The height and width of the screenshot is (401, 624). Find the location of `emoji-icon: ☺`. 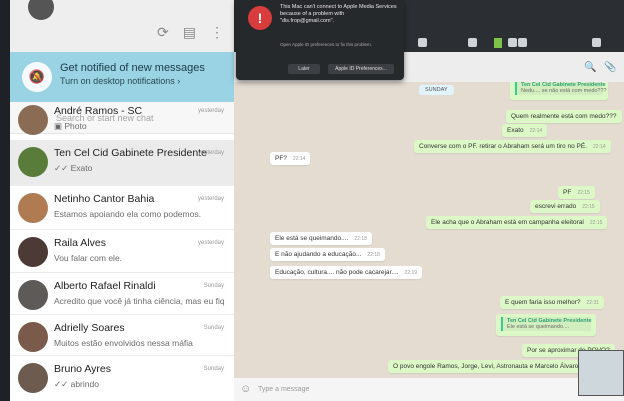

emoji-icon: ☺ is located at coordinates (245, 389).